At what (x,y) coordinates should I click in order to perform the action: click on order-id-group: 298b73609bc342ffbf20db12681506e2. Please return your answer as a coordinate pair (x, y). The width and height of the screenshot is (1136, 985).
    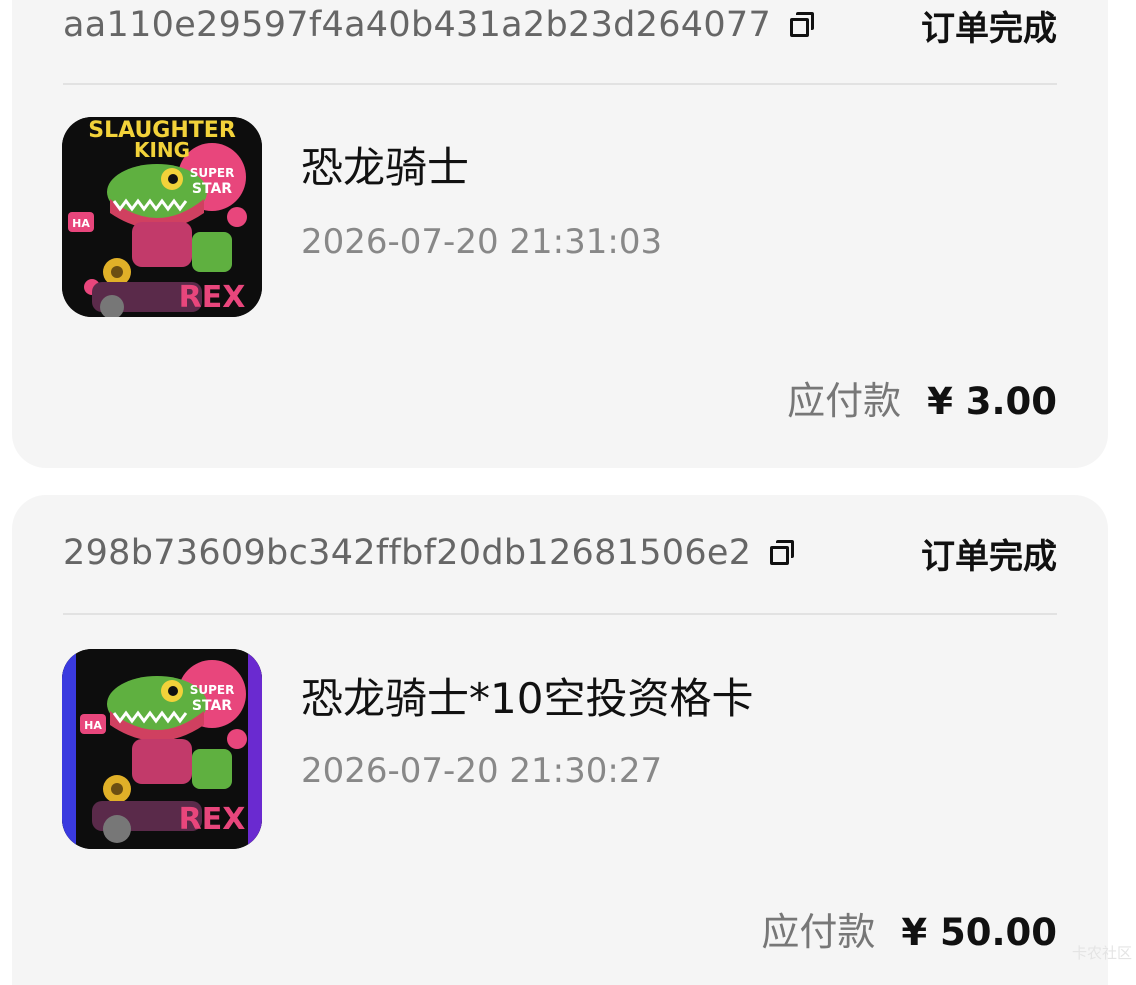
    Looking at the image, I should click on (431, 553).